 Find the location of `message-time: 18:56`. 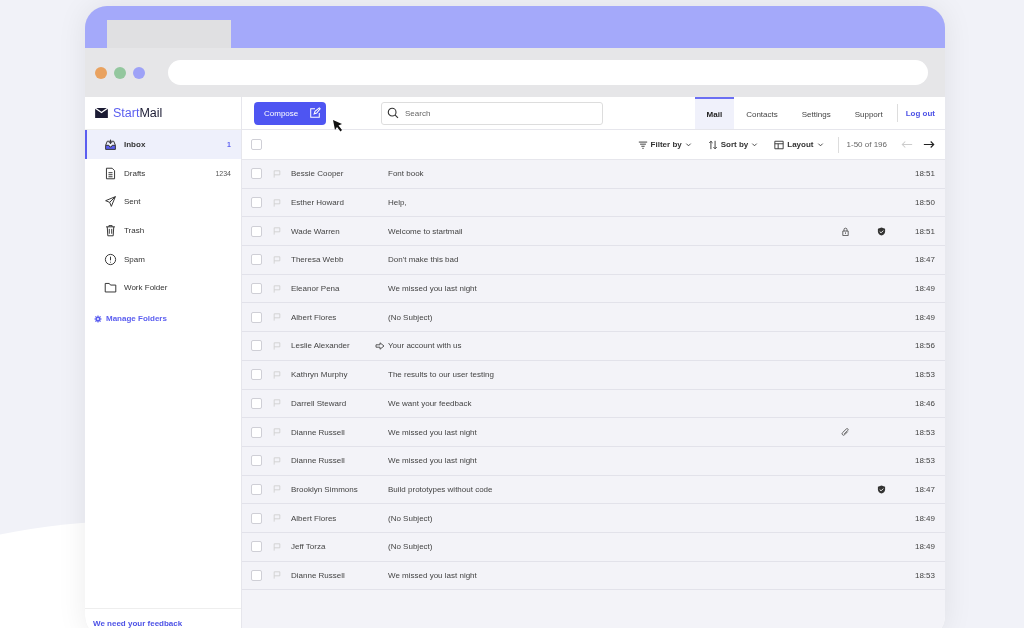

message-time: 18:56 is located at coordinates (924, 346).